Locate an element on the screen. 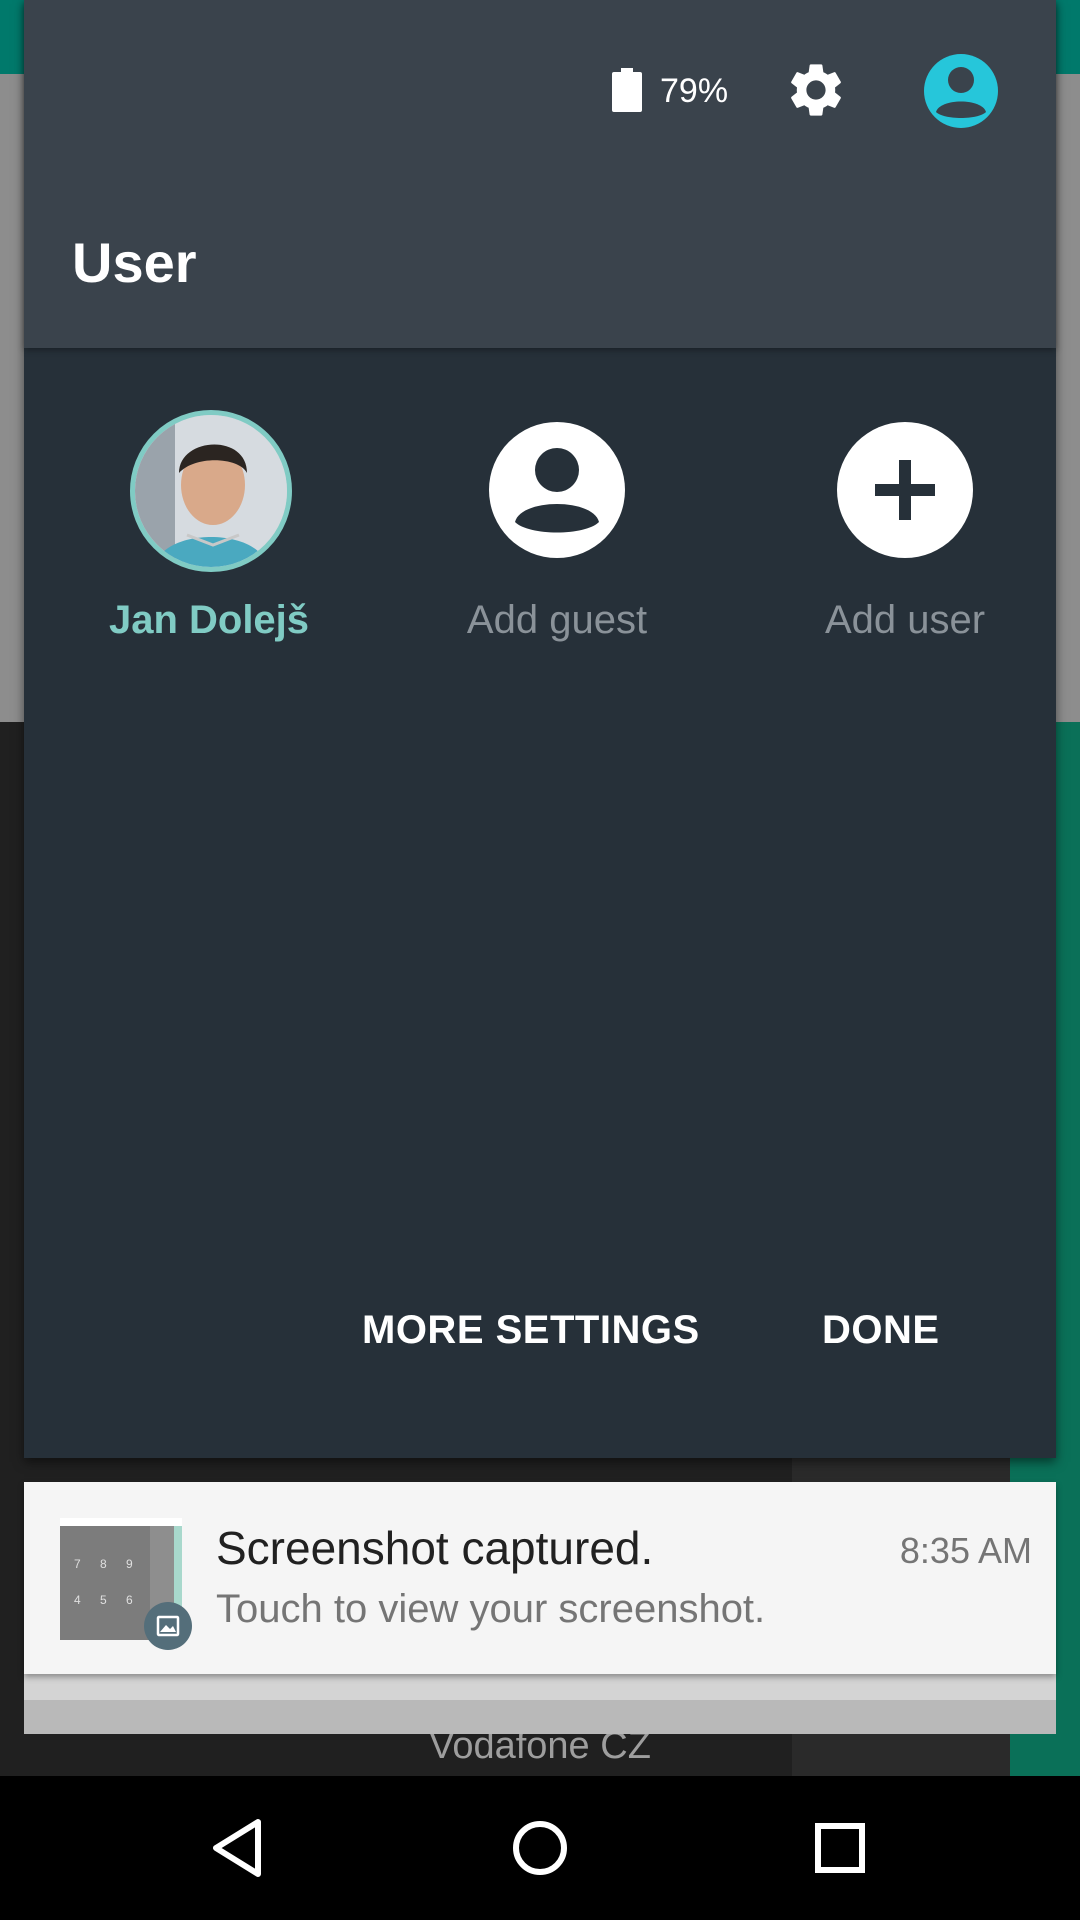 The width and height of the screenshot is (1080, 1920). done-button: DONE is located at coordinates (881, 1330).